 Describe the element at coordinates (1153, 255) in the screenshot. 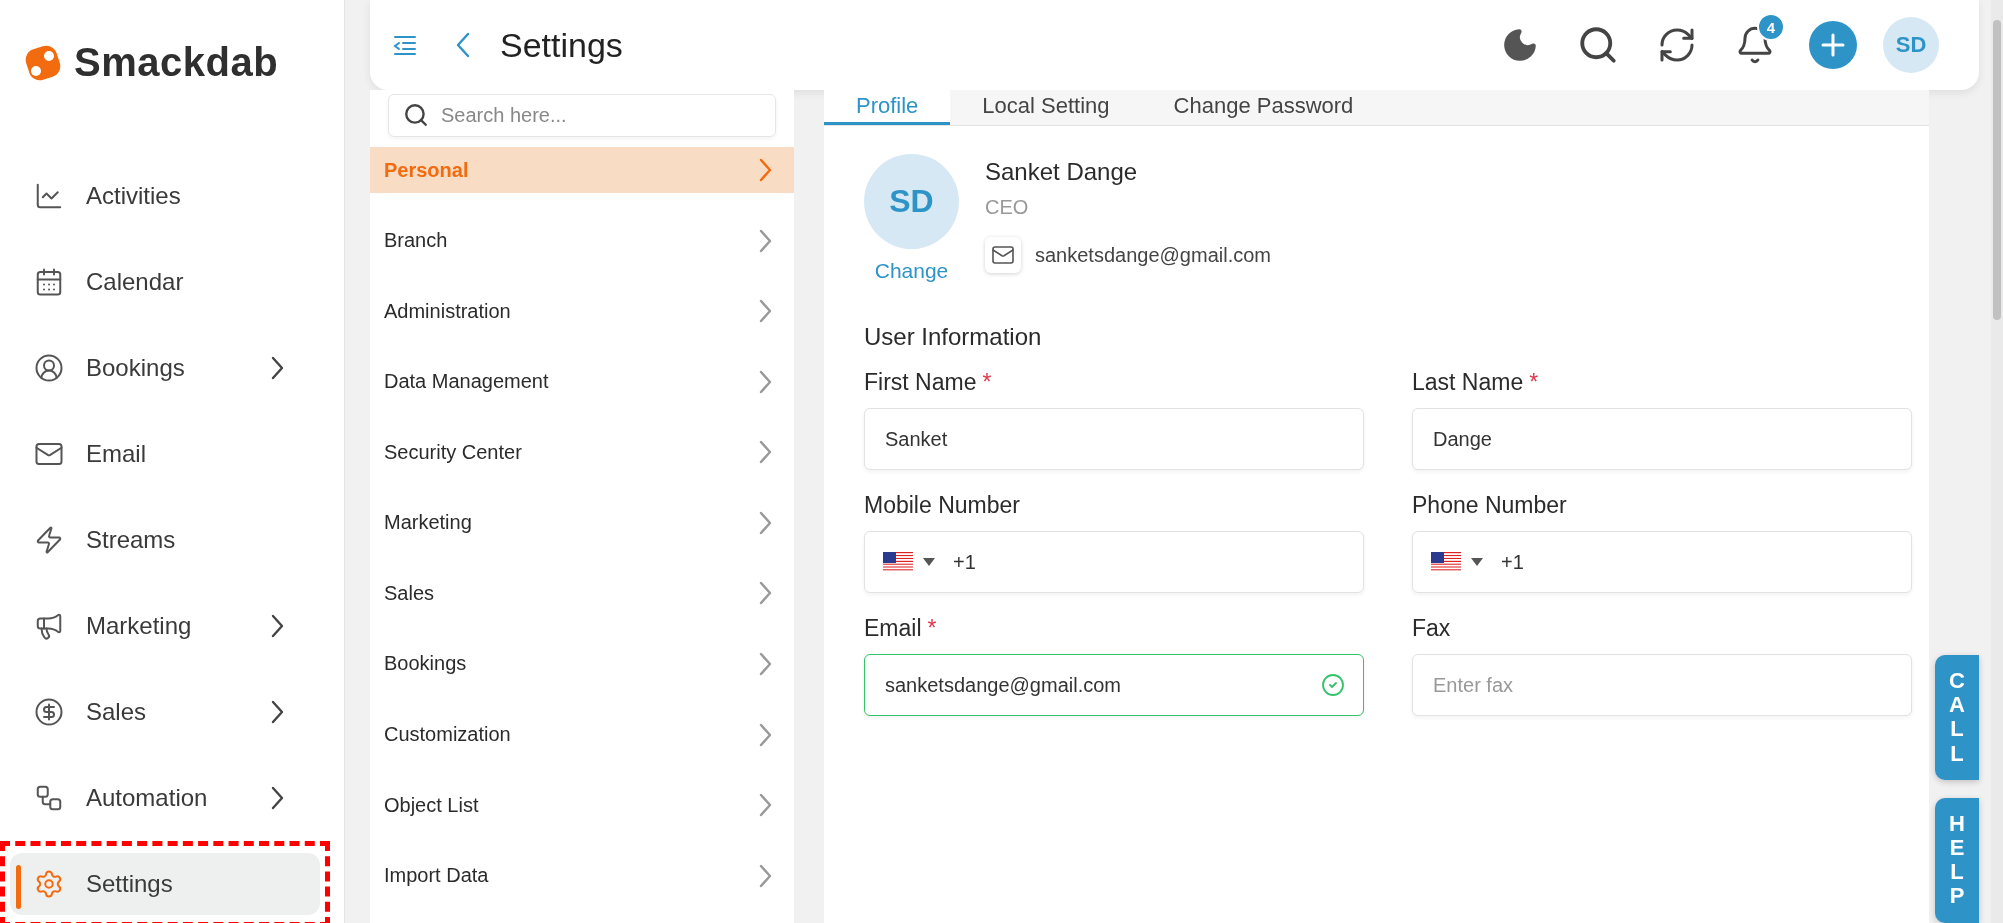

I see `user-email: sanketsdange@gmail.com` at that location.